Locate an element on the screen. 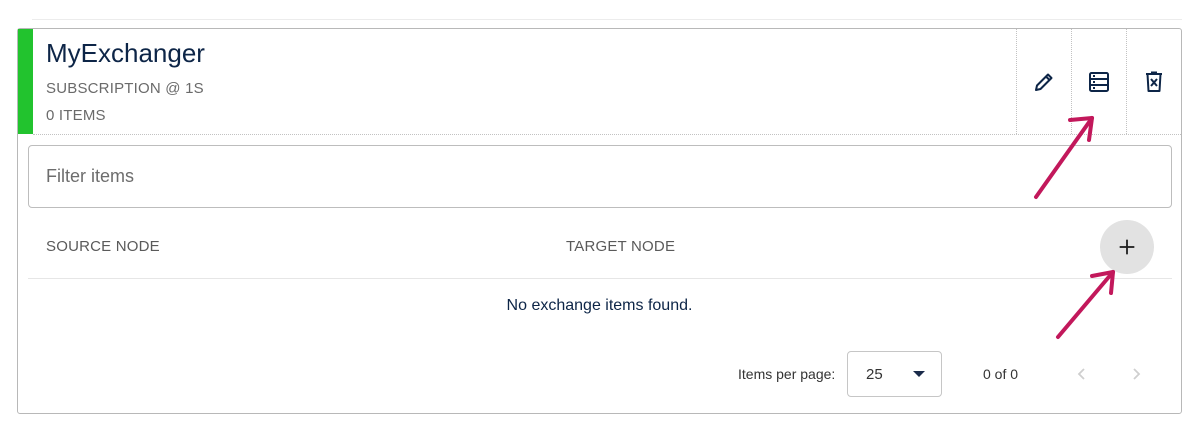 Image resolution: width=1200 pixels, height=433 pixels. chevron-left-icon is located at coordinates (1081, 374).